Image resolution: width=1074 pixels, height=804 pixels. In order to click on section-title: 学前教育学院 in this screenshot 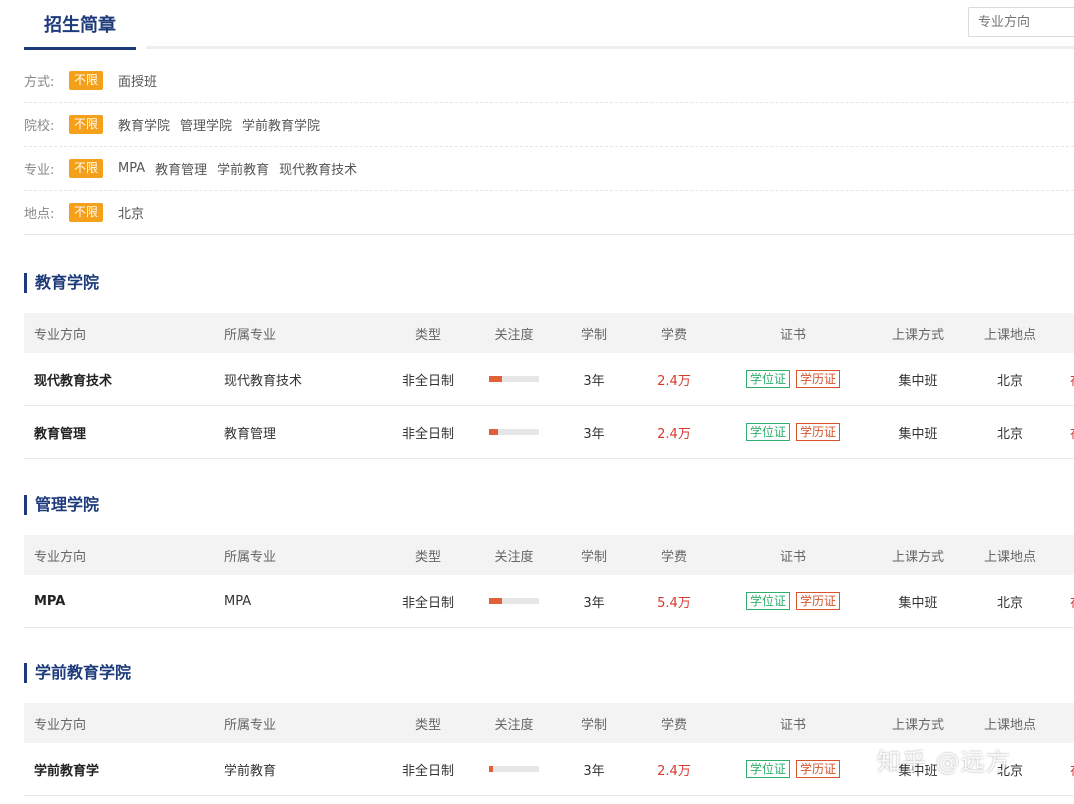, I will do `click(549, 673)`.